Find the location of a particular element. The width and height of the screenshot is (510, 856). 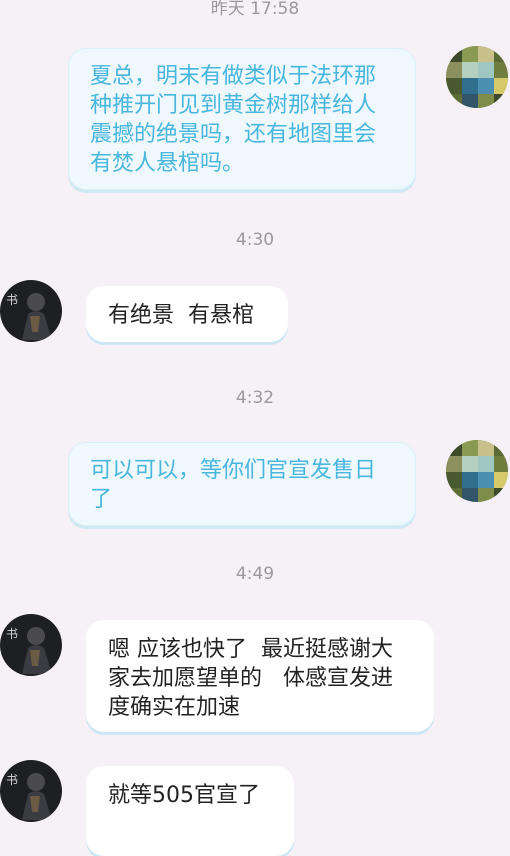

message-text: 就等505官宣了 is located at coordinates (184, 795).